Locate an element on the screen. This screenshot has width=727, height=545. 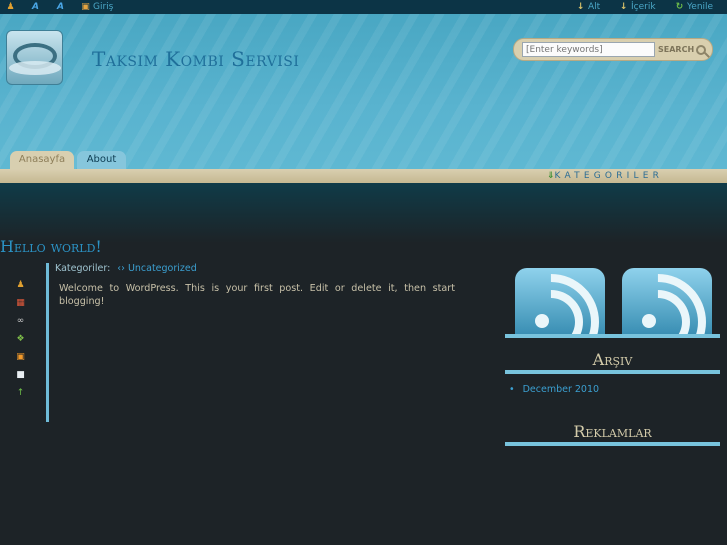
refresh-label: Yenile is located at coordinates (700, 6).